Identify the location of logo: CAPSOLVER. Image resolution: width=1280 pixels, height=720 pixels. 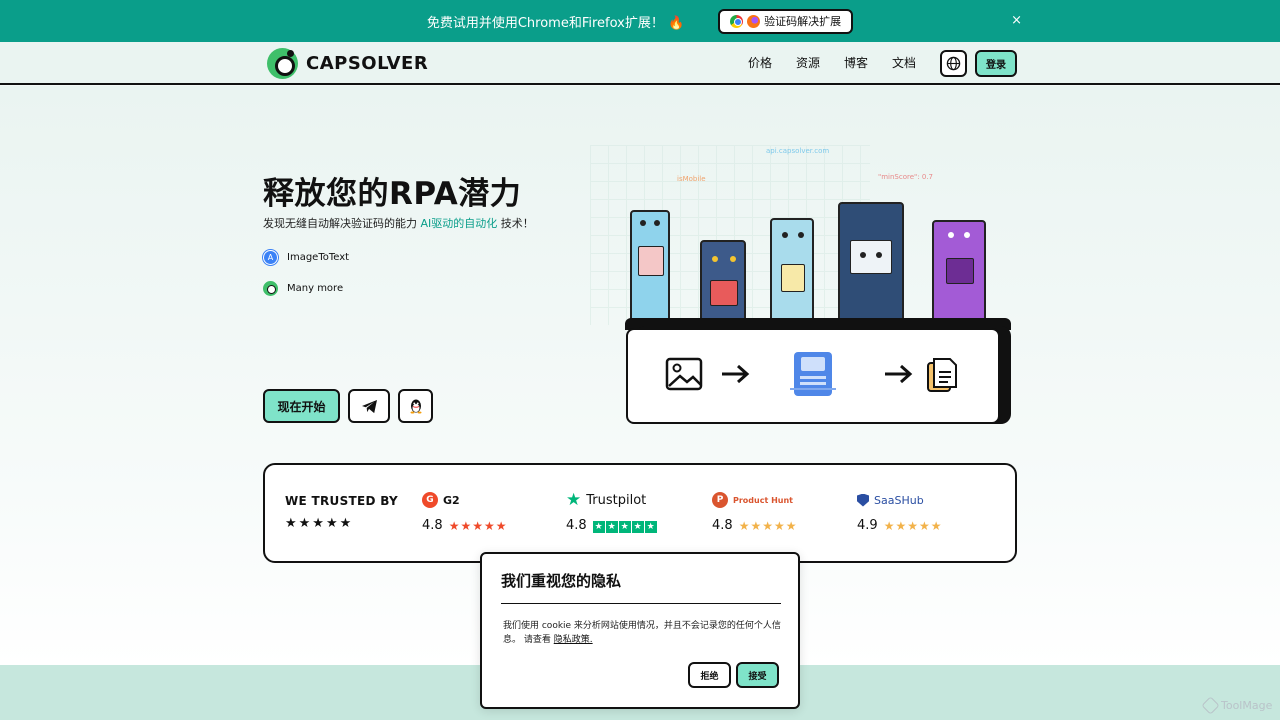
(347, 63).